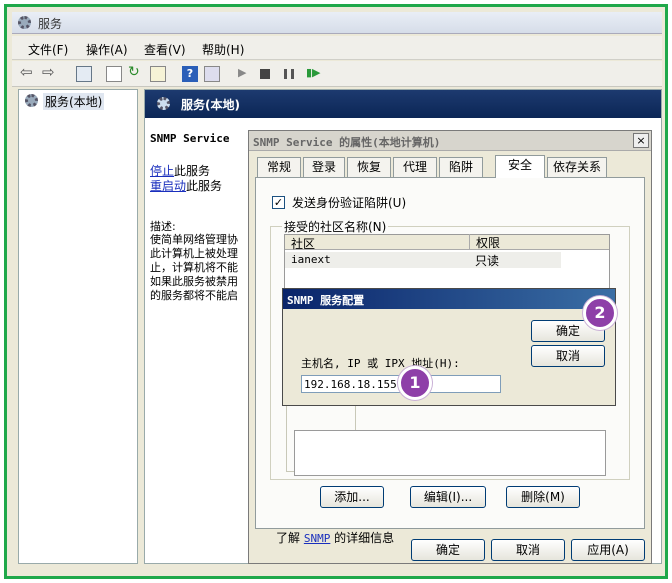  What do you see at coordinates (364, 538) in the screenshot?
I see `learn-suffix: 的详细信息` at bounding box center [364, 538].